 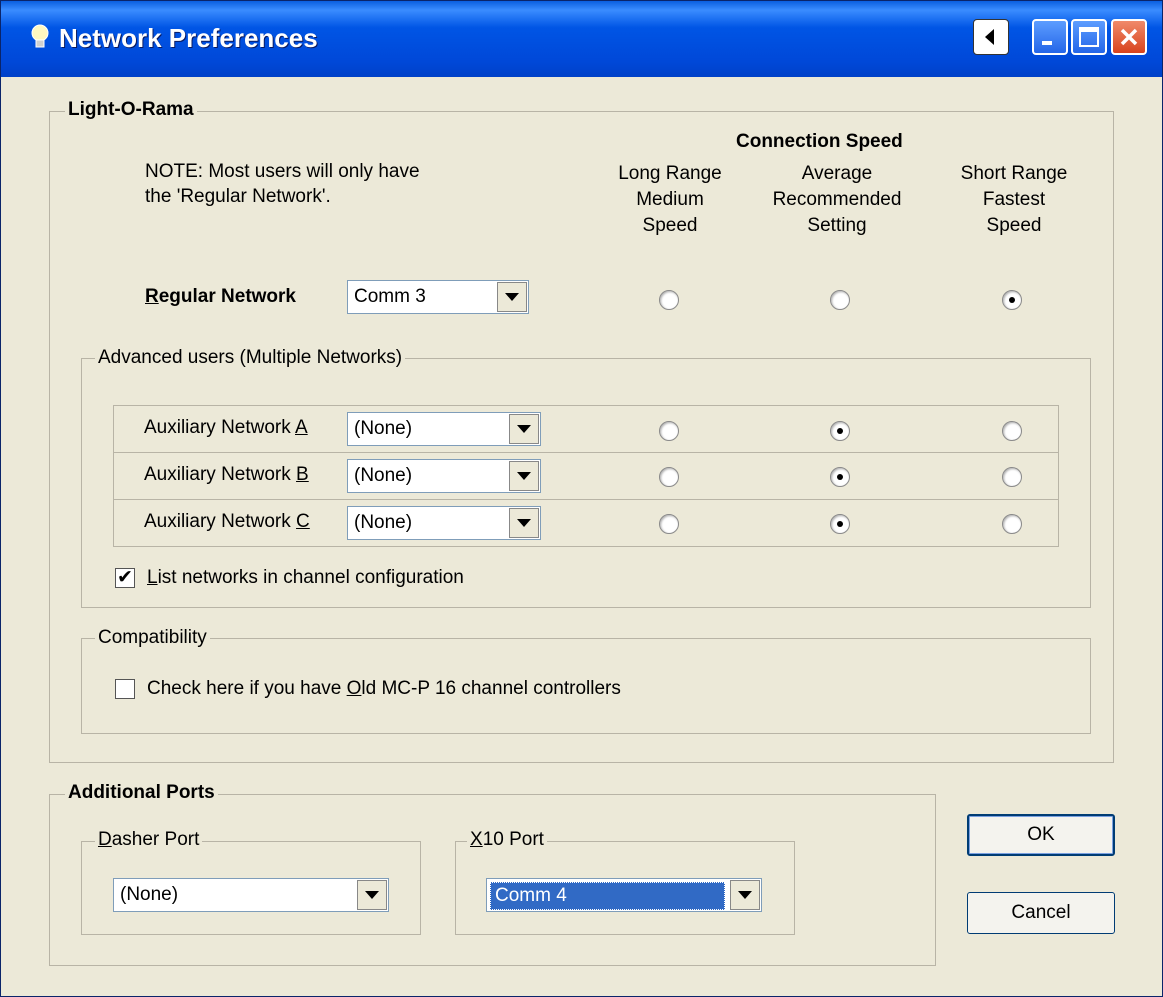 What do you see at coordinates (1041, 913) in the screenshot?
I see `cancel-button: Cancel` at bounding box center [1041, 913].